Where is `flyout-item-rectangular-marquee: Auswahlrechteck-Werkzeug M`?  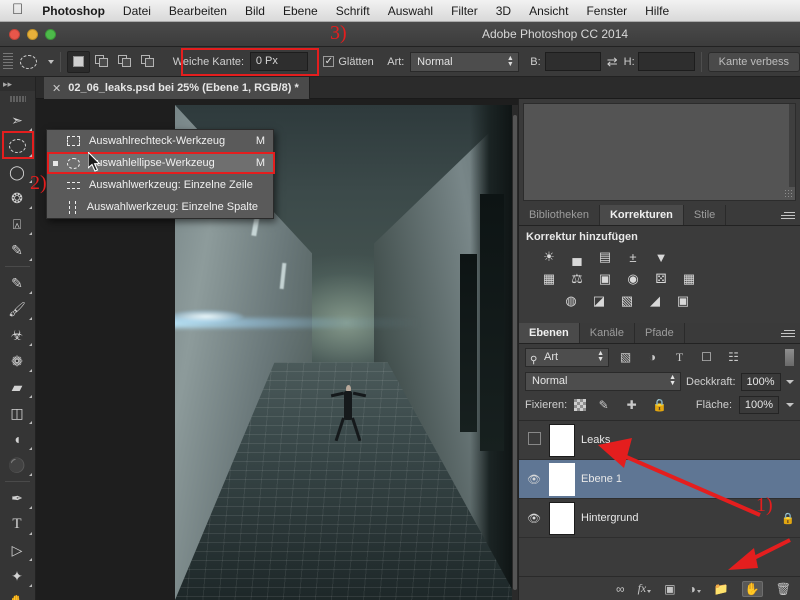
flyout-item-rectangular-marquee: Auswahlrechteck-Werkzeug M is located at coordinates (160, 141).